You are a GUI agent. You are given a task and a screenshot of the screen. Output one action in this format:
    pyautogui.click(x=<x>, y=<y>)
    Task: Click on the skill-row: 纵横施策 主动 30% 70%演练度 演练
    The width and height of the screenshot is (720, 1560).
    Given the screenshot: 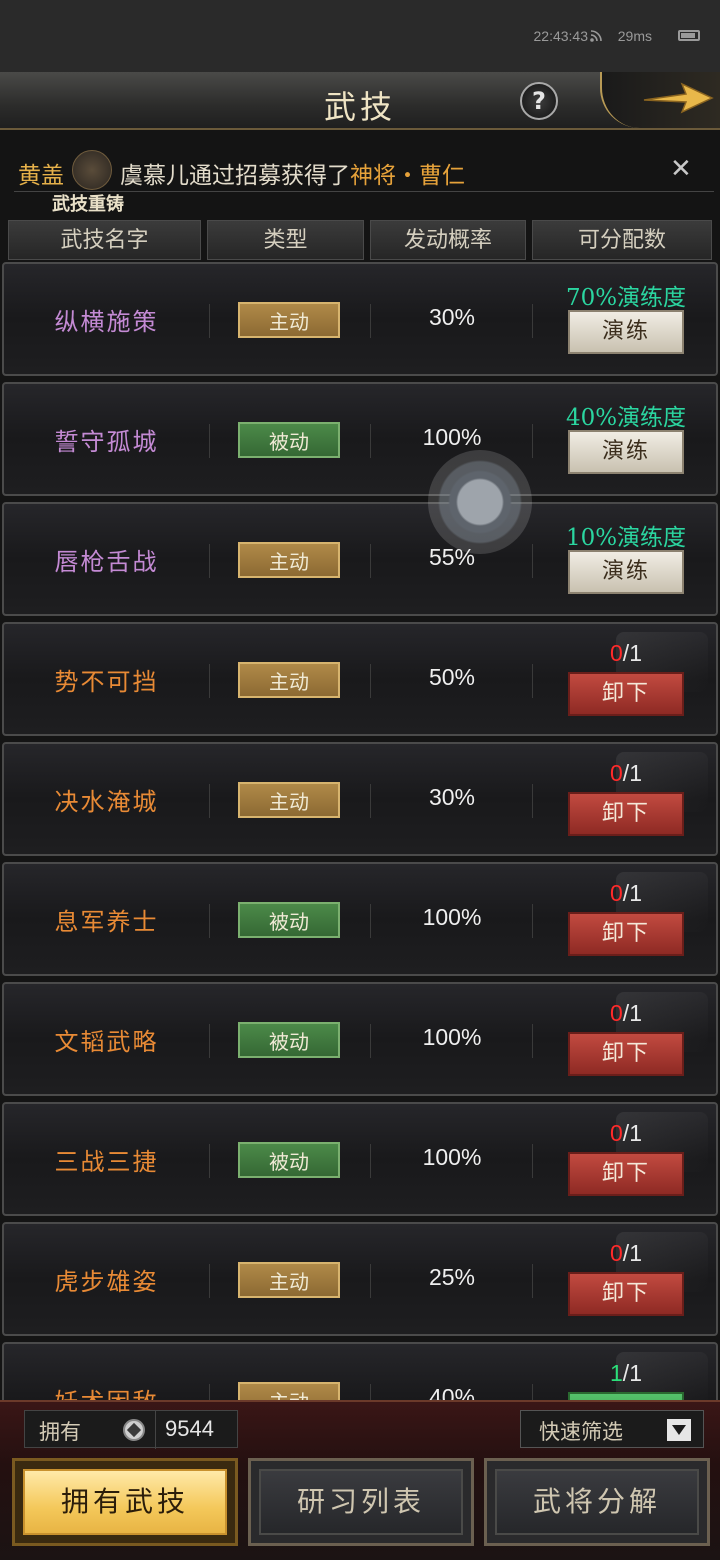 What is the action you would take?
    pyautogui.click(x=360, y=319)
    